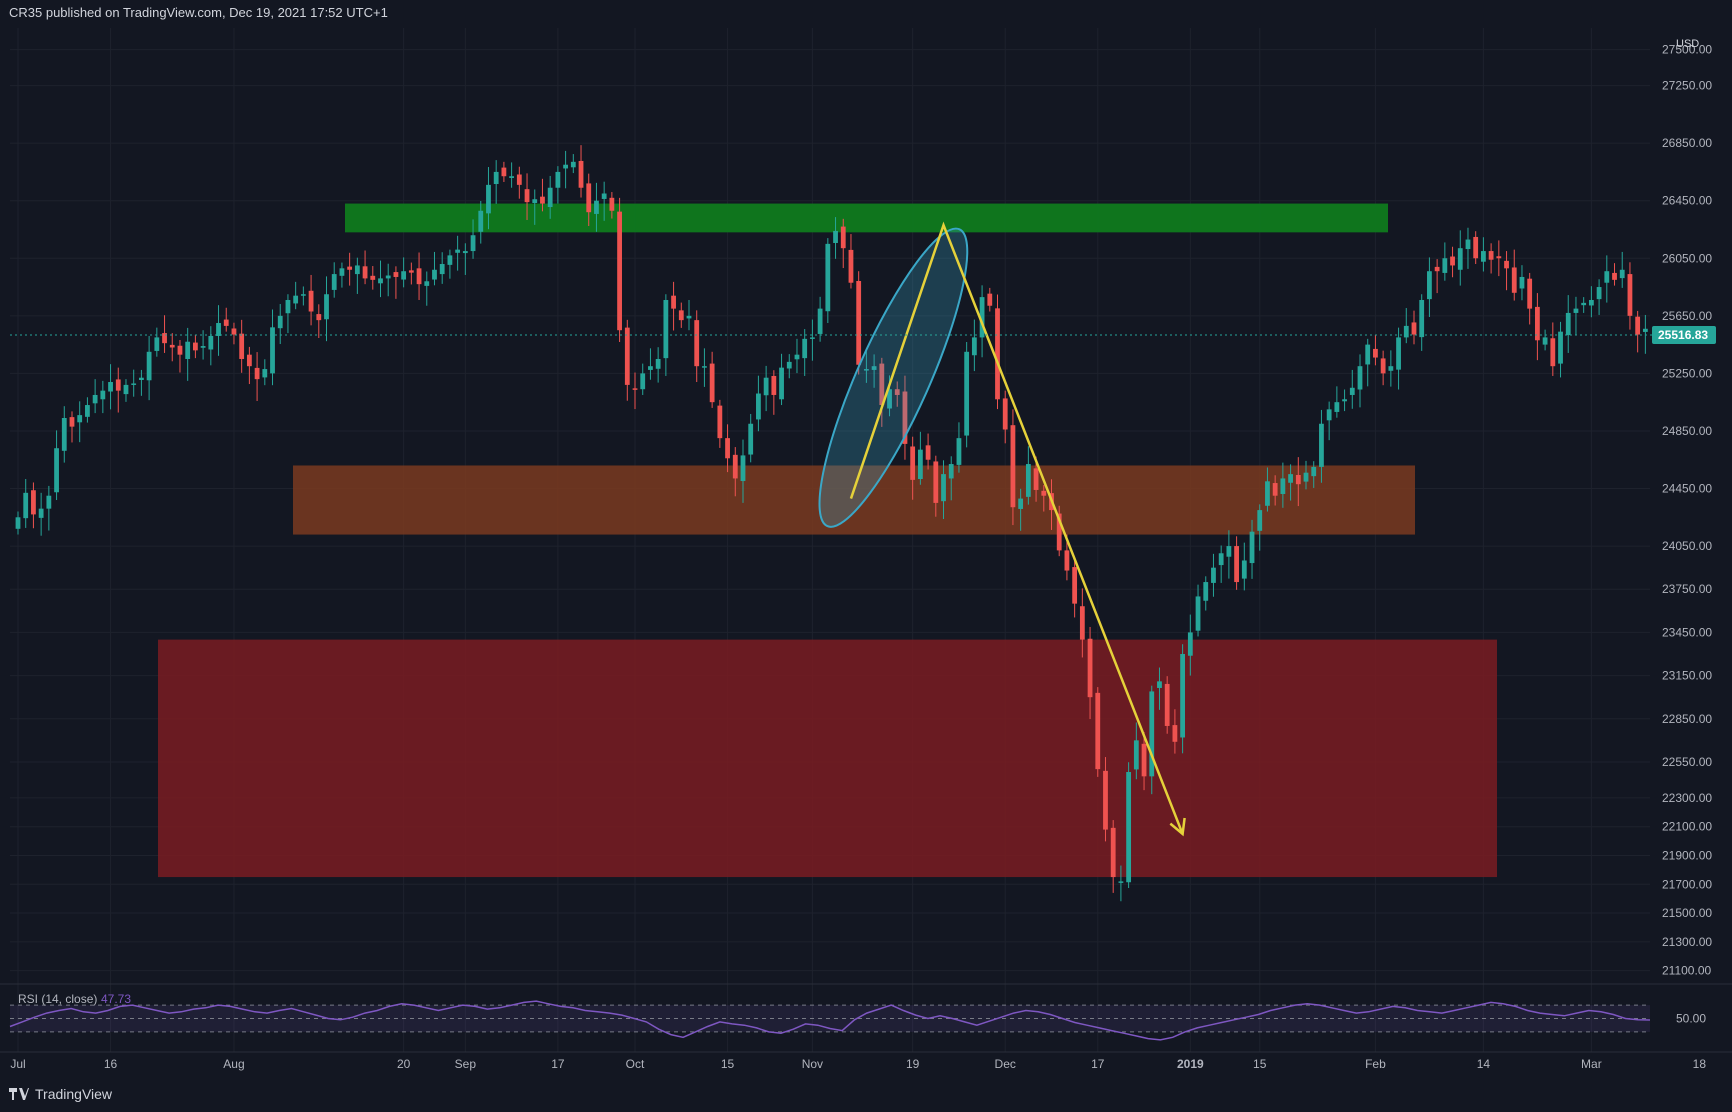 This screenshot has height=1112, width=1732. I want to click on rsi-level-label: 50.00, so click(1691, 1019).